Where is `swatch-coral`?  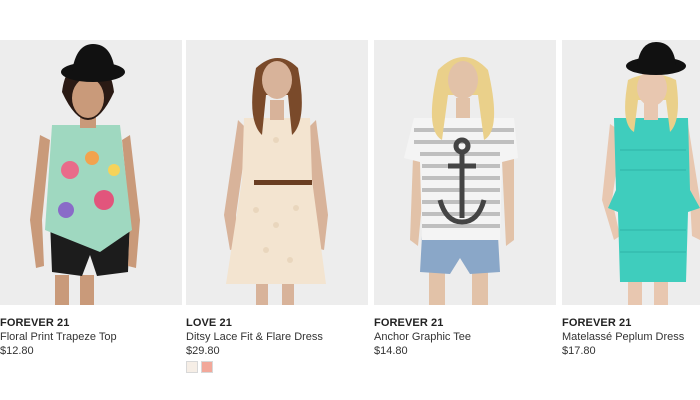 swatch-coral is located at coordinates (207, 367).